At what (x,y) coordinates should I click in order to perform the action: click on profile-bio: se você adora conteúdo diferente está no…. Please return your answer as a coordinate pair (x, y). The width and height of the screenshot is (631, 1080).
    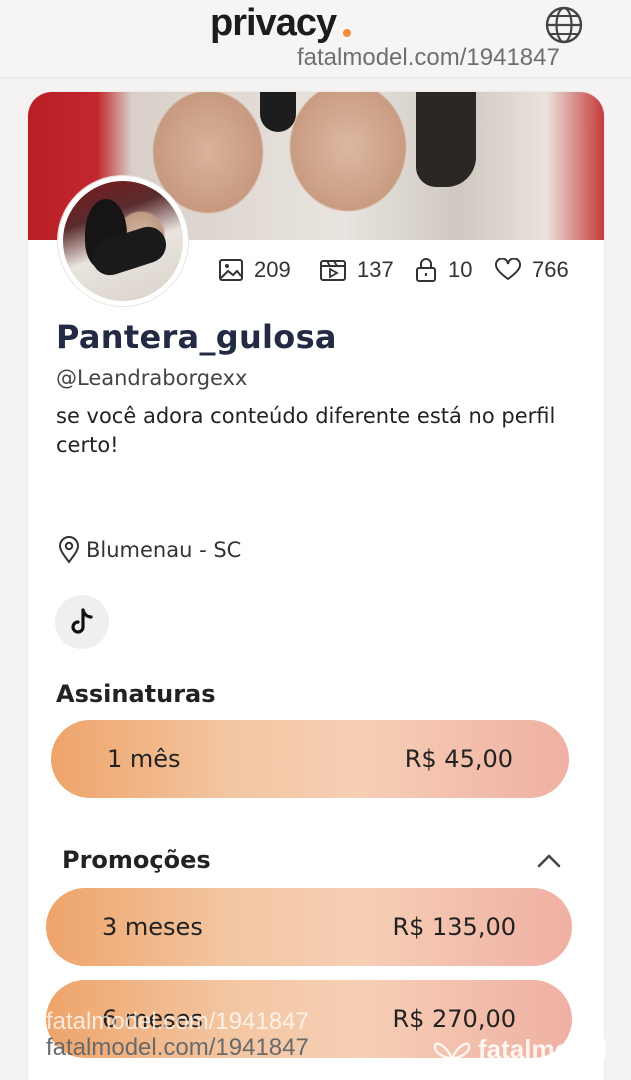
    Looking at the image, I should click on (306, 430).